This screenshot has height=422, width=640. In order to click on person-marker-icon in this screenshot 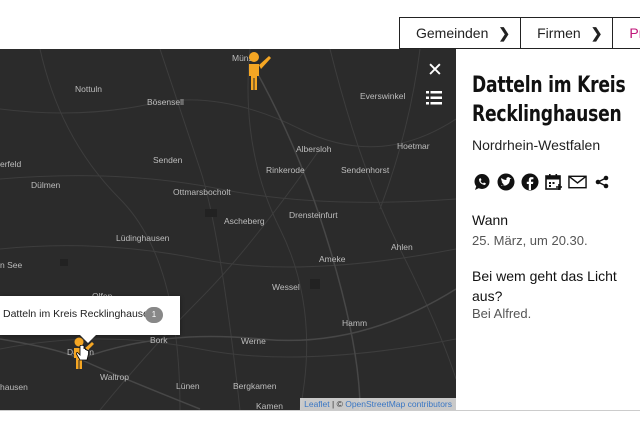, I will do `click(258, 71)`.